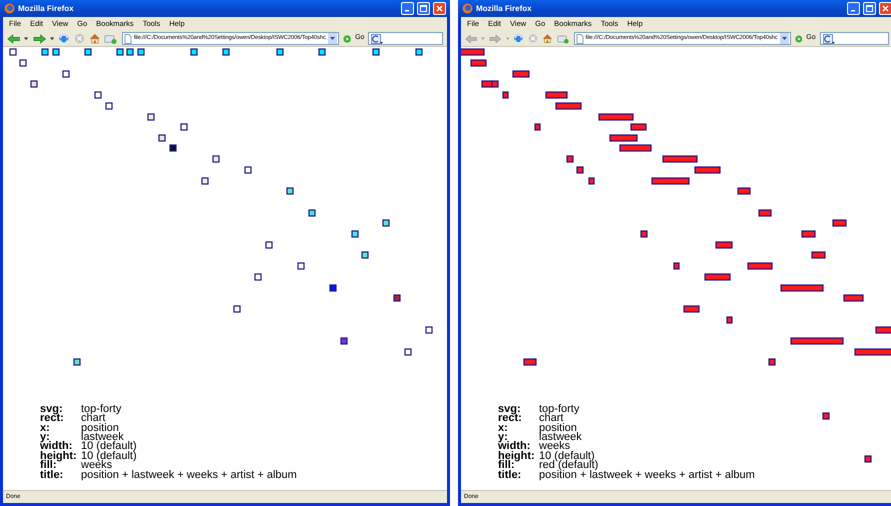  What do you see at coordinates (568, 466) in the screenshot?
I see `legend-value: red (default)` at bounding box center [568, 466].